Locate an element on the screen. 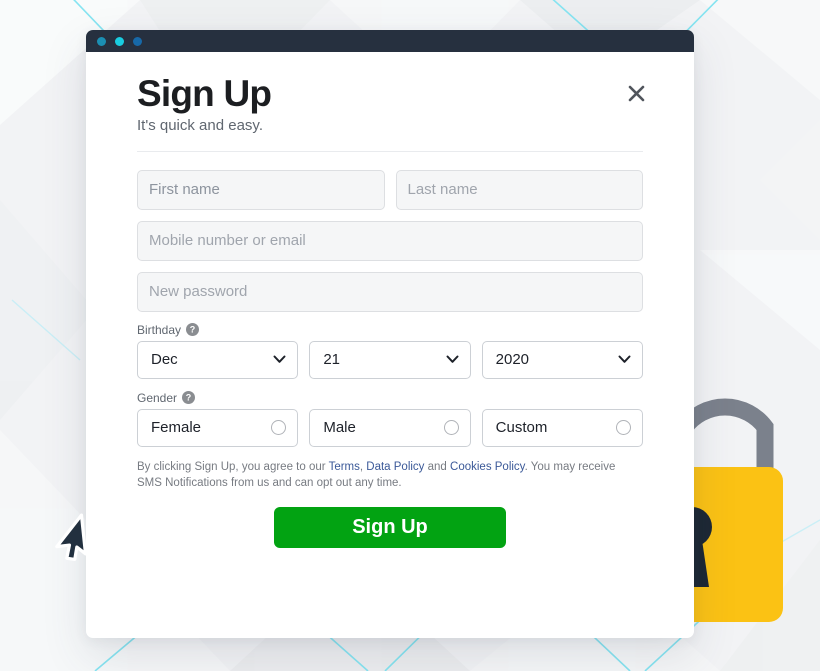  birthday-label-row: Birthday ? is located at coordinates (390, 330).